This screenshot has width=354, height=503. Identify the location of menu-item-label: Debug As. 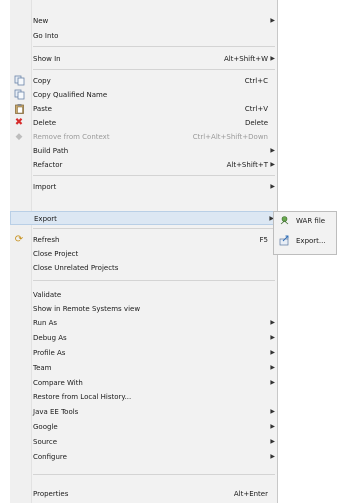
(50, 338).